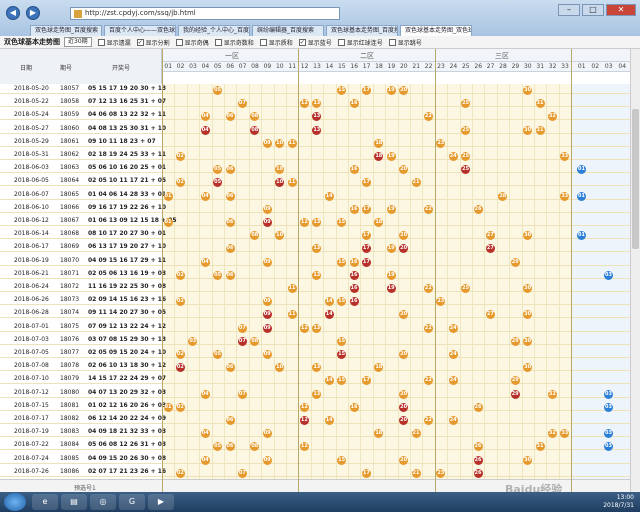  I want to click on clock-time: 13:00, so click(625, 497).